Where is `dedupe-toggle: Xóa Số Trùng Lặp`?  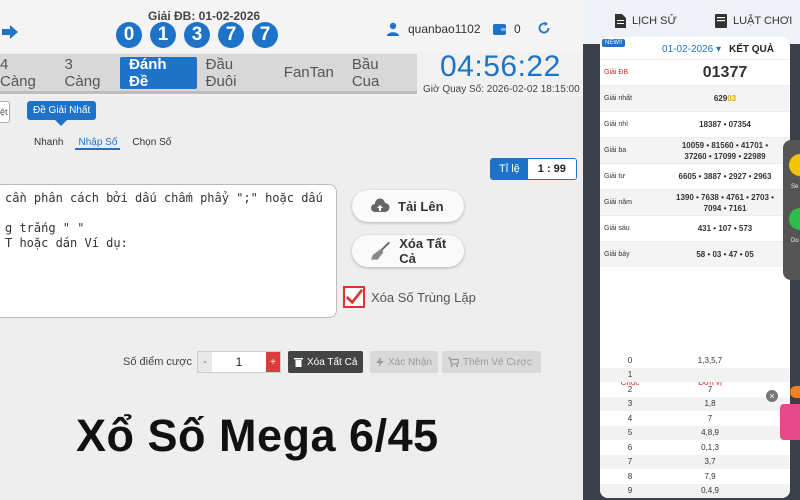
dedupe-toggle: Xóa Số Trùng Lặp is located at coordinates (409, 297).